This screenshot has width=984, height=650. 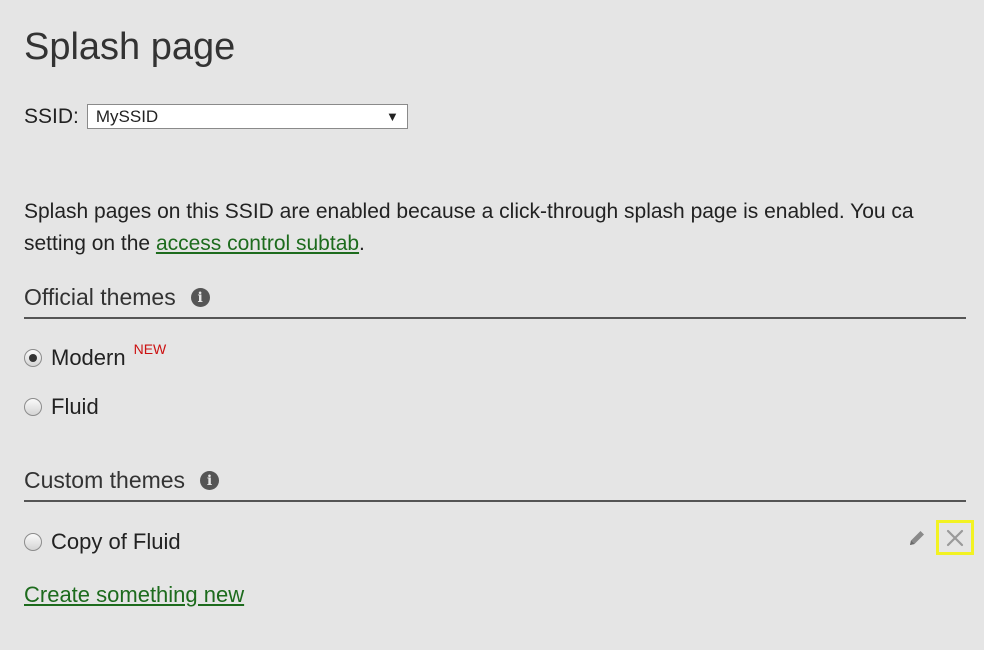 I want to click on radio-button-copy-of-fluid, so click(x=33, y=542).